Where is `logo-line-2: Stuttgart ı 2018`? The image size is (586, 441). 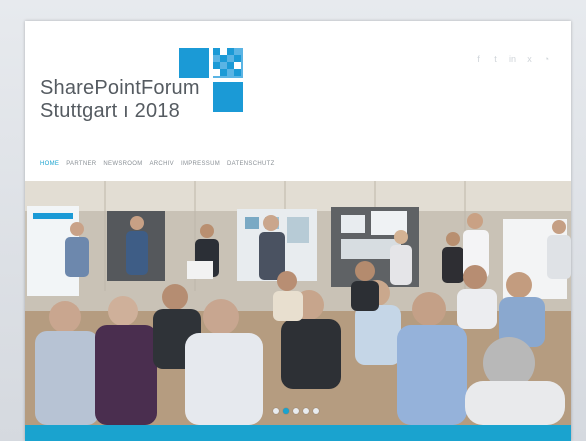 logo-line-2: Stuttgart ı 2018 is located at coordinates (110, 111).